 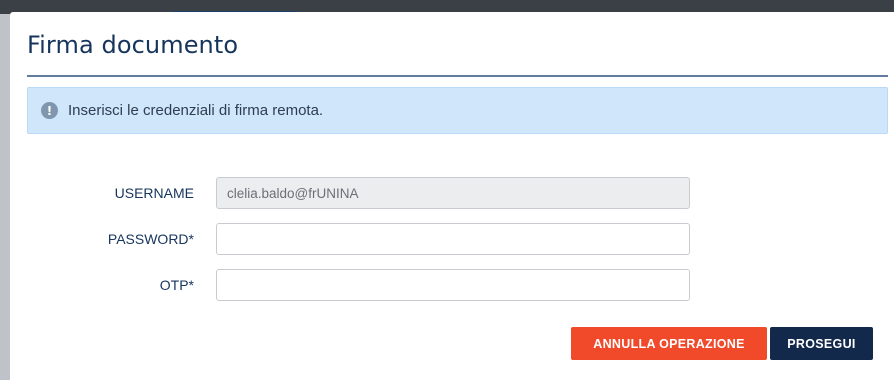 I want to click on username-field, so click(x=453, y=193).